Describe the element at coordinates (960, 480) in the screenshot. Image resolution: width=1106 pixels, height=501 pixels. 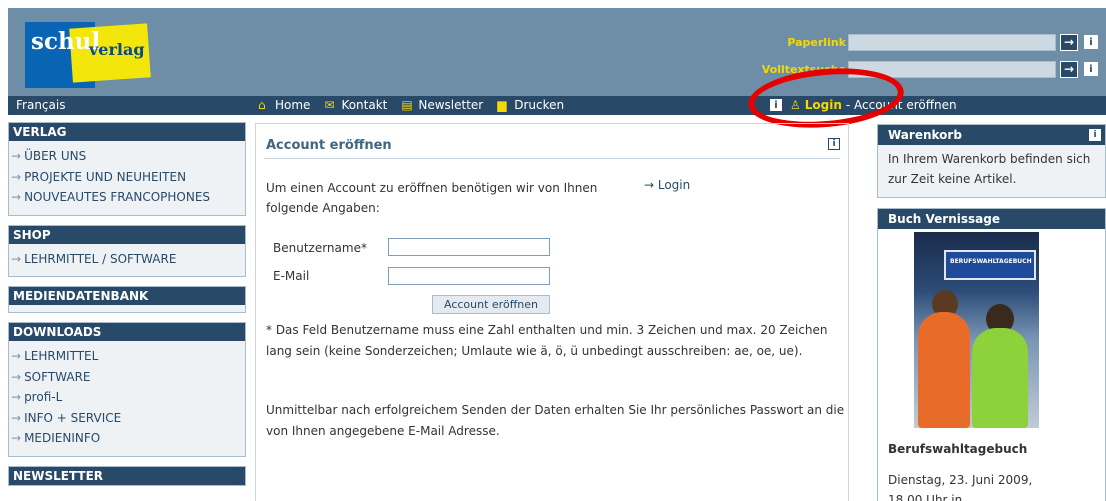
I see `event-date-line1: Dienstag, 23. Juni 2009,` at that location.